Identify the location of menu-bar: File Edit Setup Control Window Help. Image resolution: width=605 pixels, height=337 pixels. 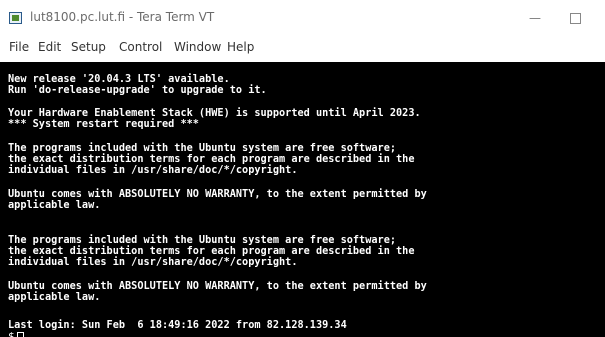
(302, 49).